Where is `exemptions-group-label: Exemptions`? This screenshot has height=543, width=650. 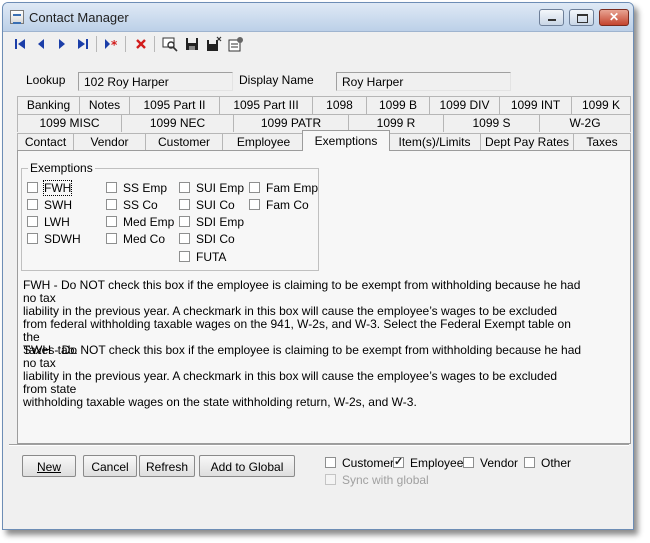
exemptions-group-label: Exemptions is located at coordinates (61, 168).